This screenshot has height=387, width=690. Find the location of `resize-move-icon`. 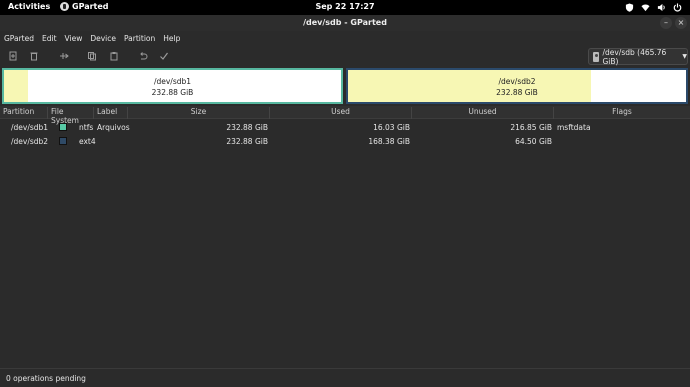

resize-move-icon is located at coordinates (64, 56).